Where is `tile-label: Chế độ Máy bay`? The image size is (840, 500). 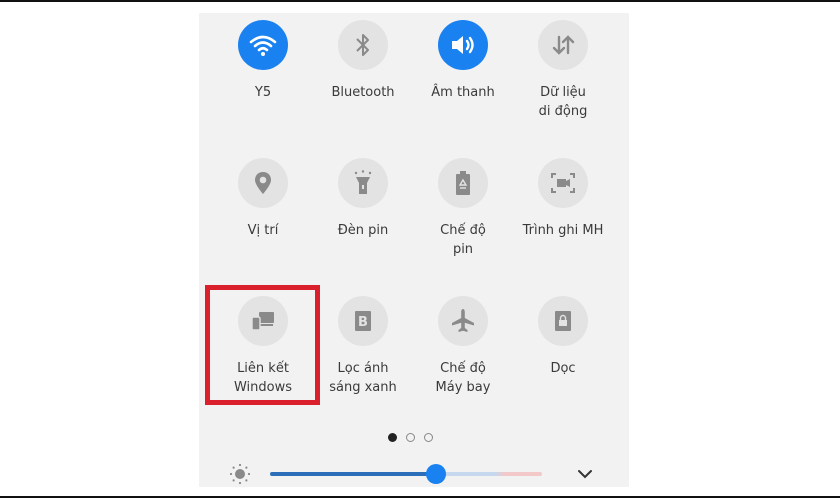 tile-label: Chế độ Máy bay is located at coordinates (463, 378).